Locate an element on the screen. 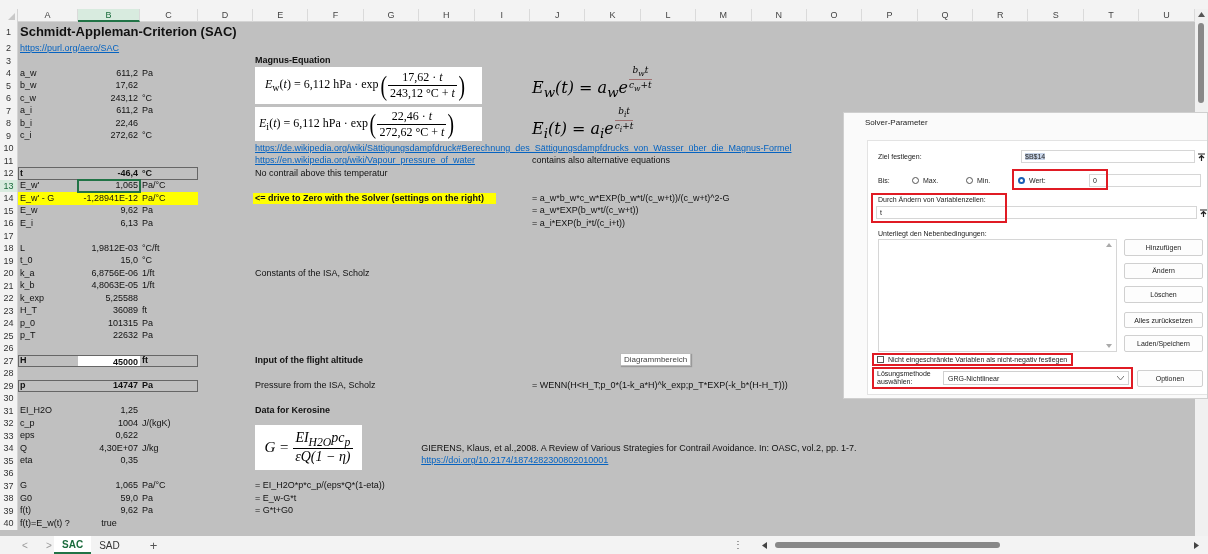  cell-value: 22632 is located at coordinates (125, 336).